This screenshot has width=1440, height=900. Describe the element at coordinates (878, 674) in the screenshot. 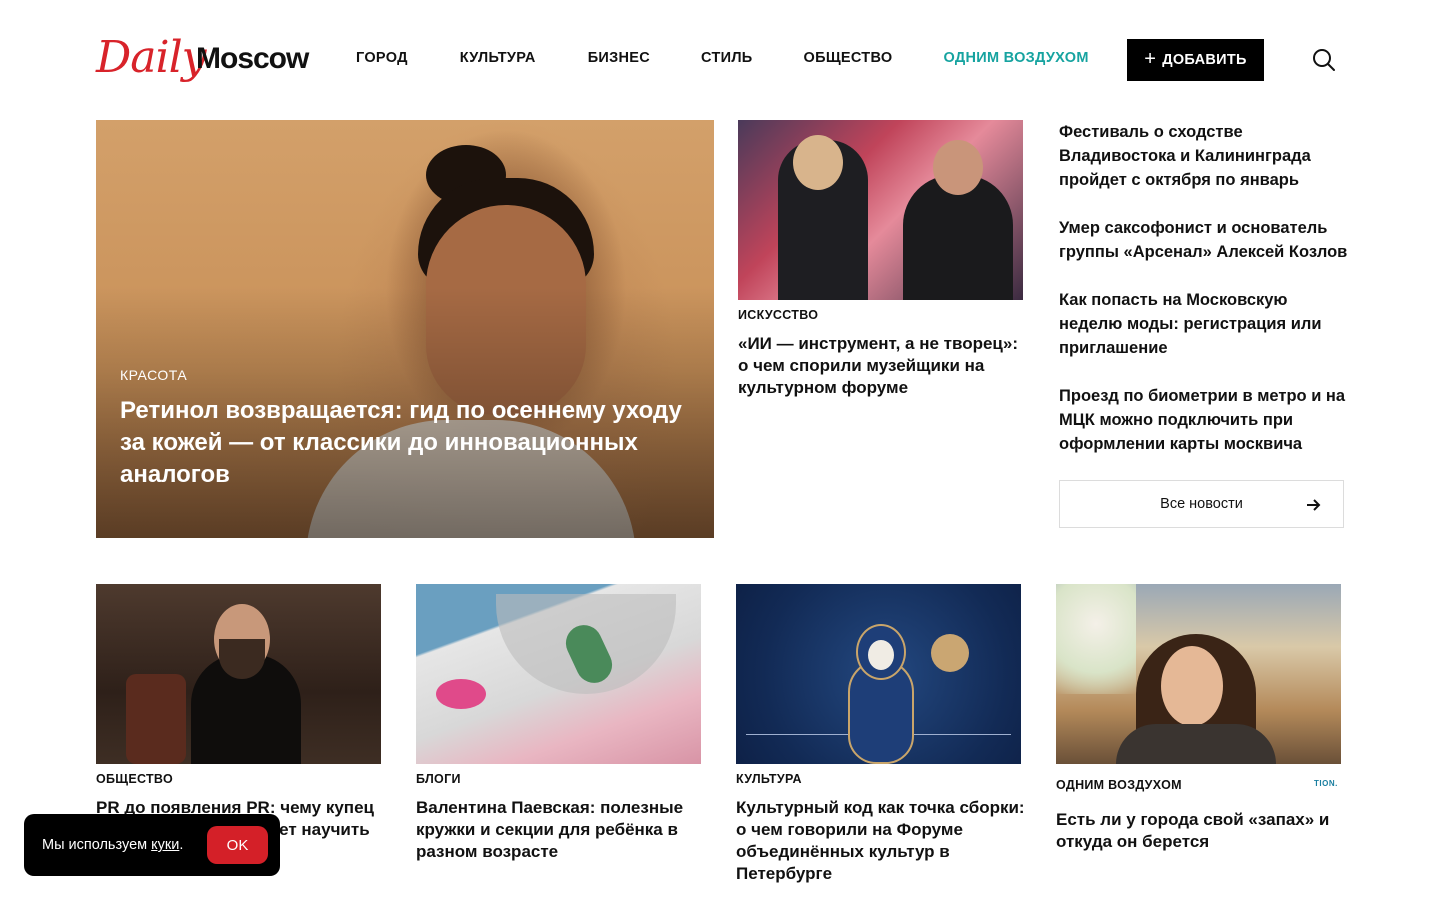

I see `card-image-matryoshka` at that location.